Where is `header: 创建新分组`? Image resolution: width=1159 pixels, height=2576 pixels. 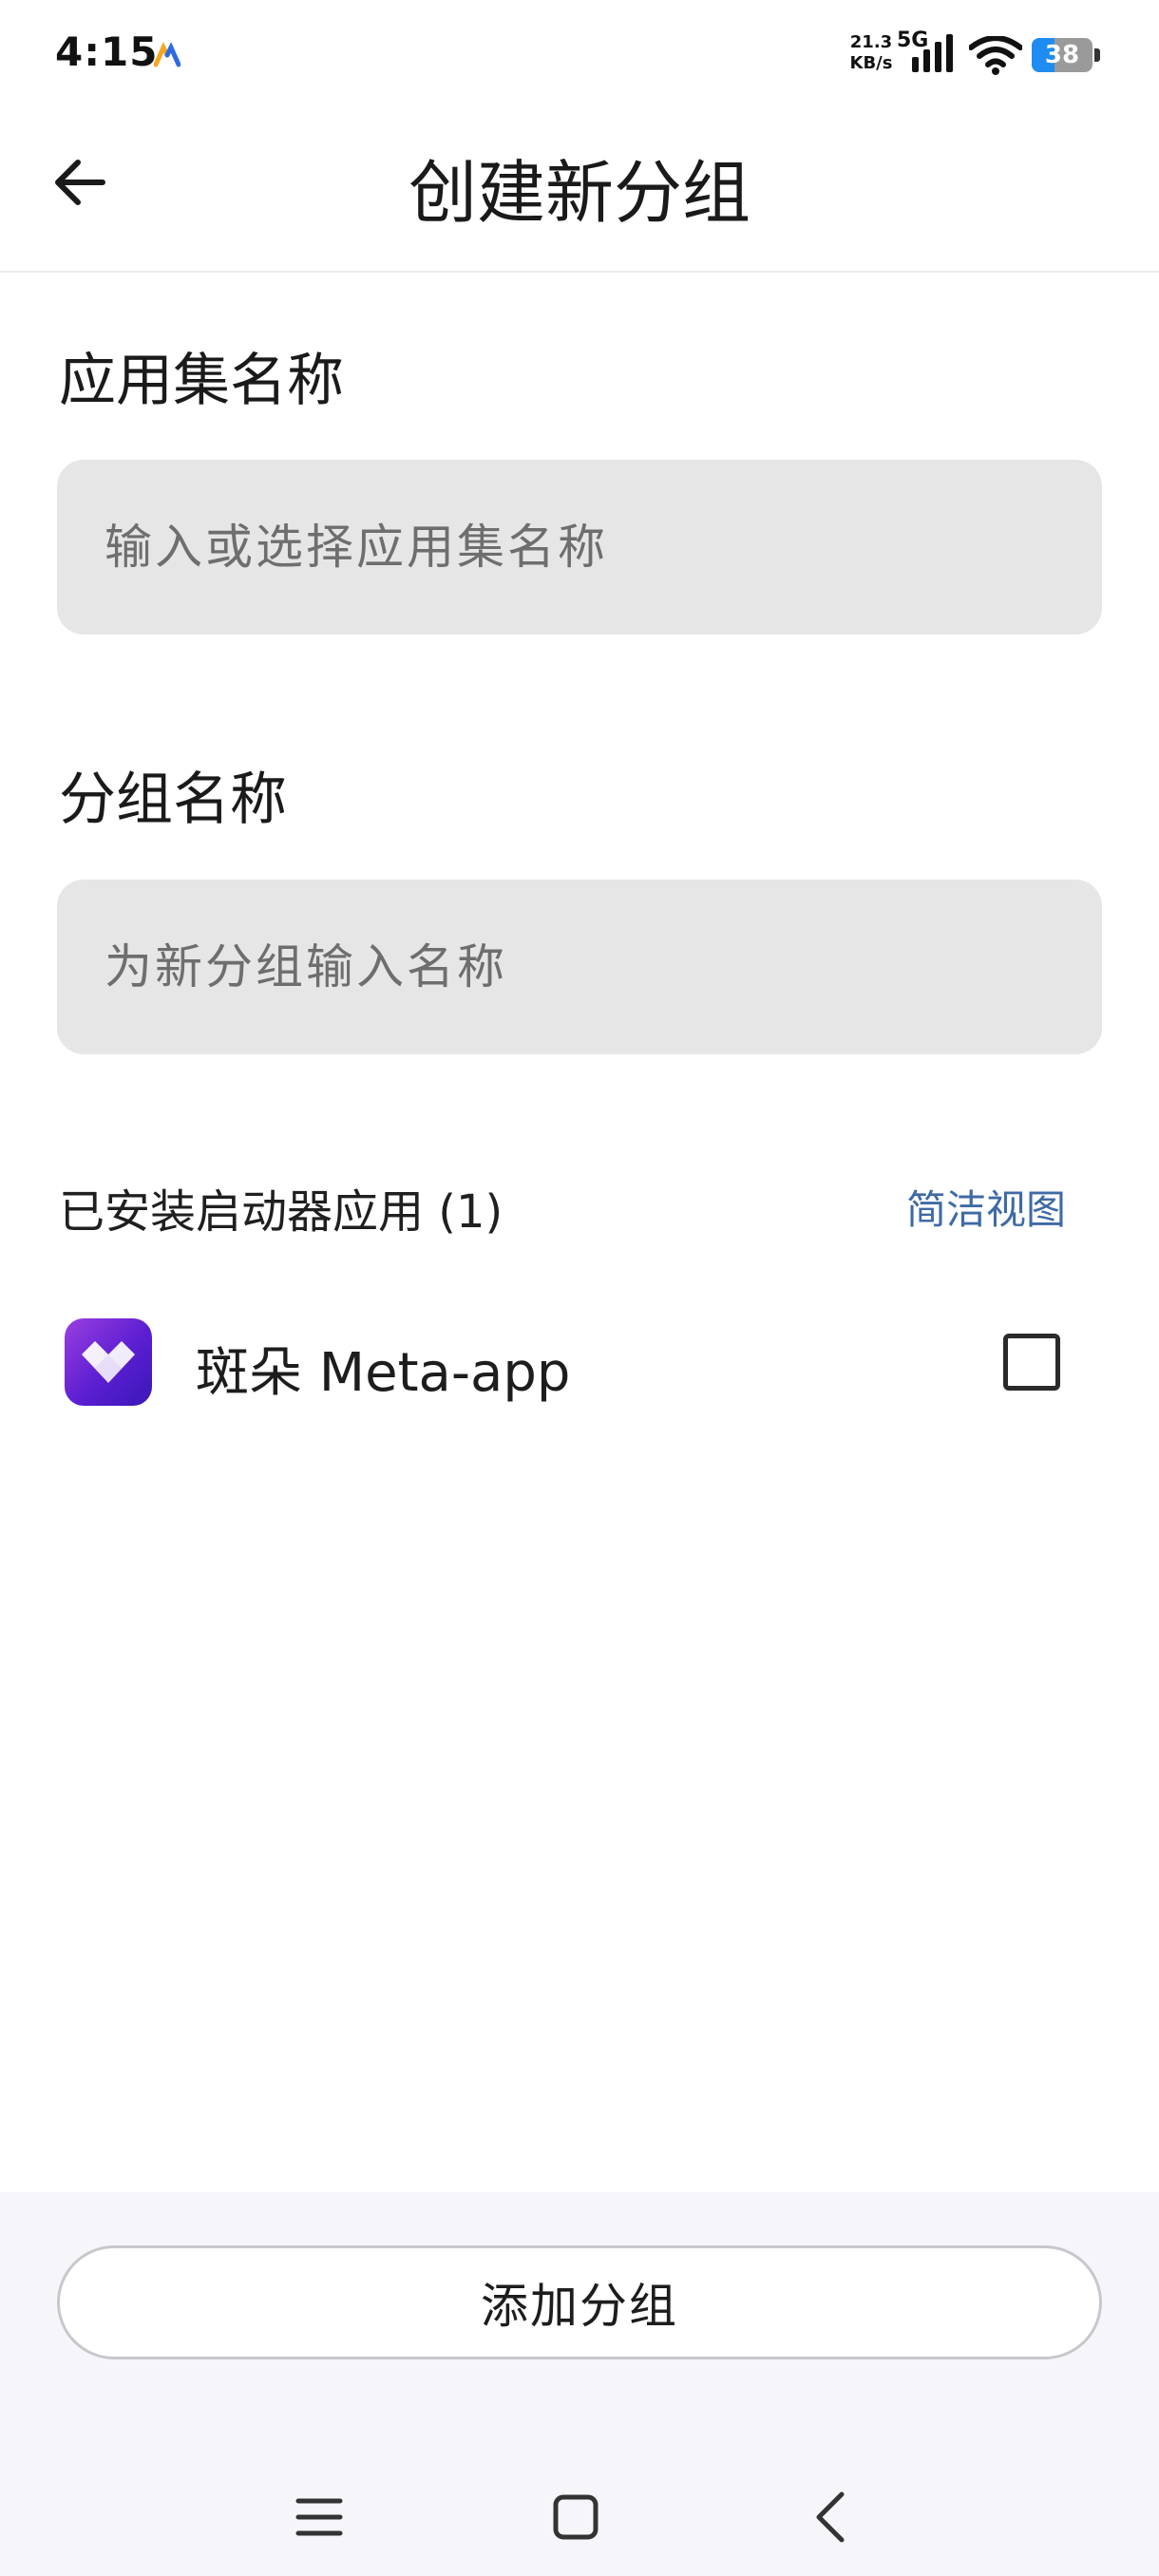 header: 创建新分组 is located at coordinates (579, 193).